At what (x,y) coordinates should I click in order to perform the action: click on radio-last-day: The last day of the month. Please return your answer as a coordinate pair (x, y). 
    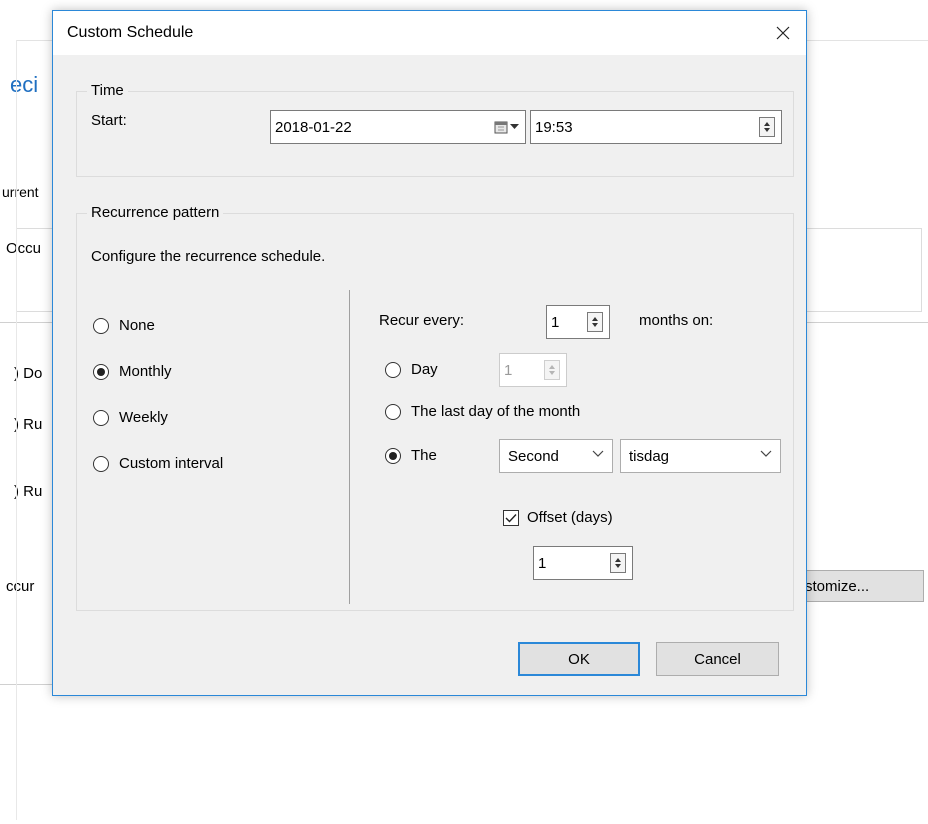
    Looking at the image, I should click on (482, 411).